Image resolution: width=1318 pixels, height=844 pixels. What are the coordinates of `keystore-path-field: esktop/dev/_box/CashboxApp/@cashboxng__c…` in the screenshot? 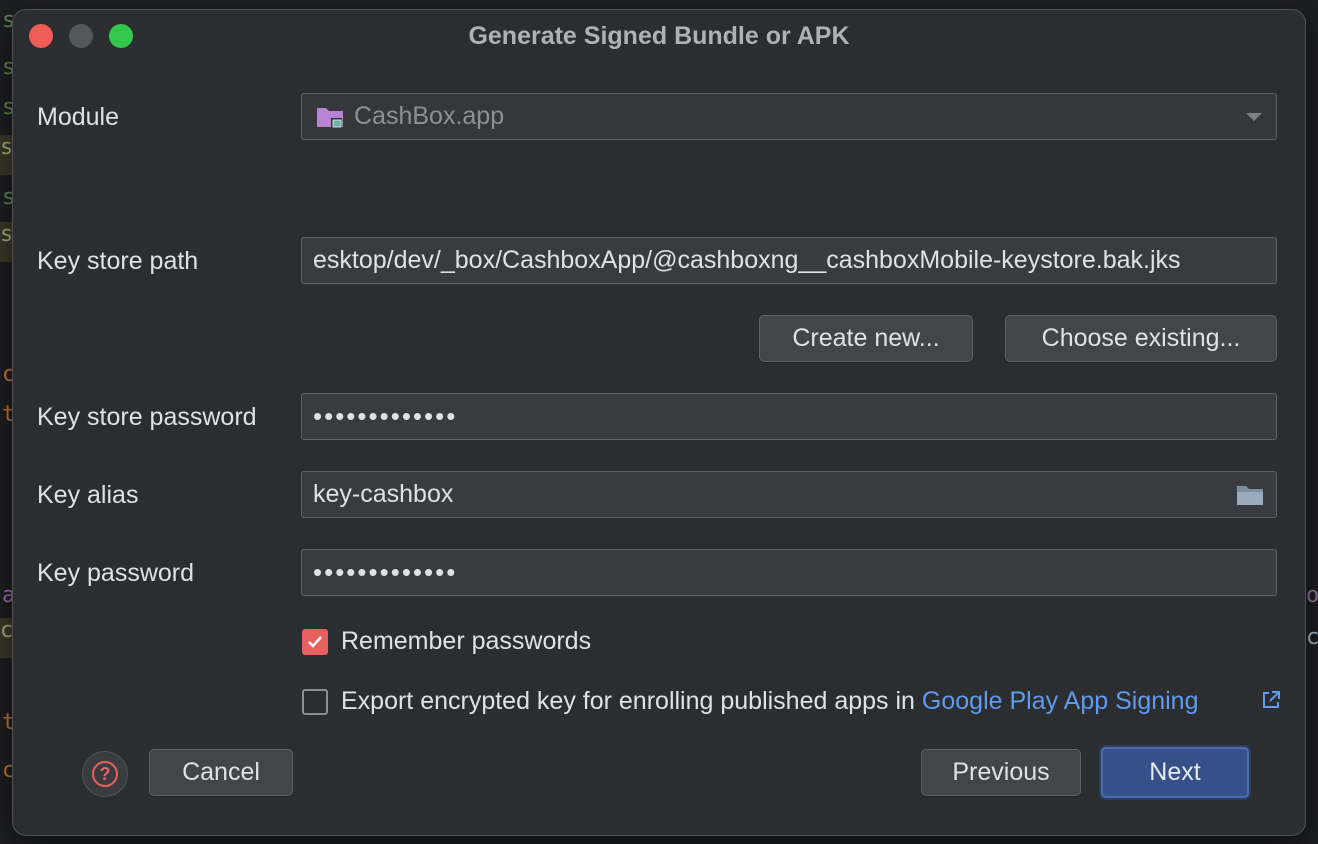 It's located at (789, 260).